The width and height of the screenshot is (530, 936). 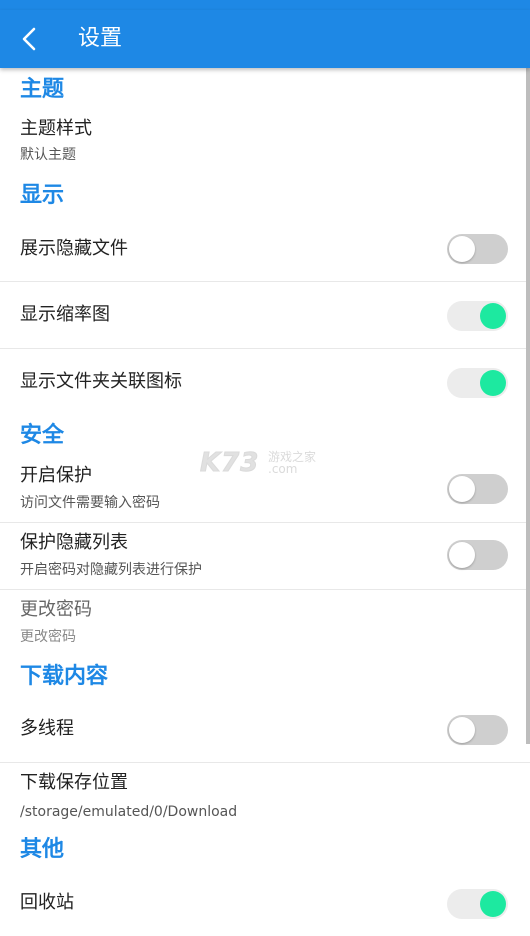 What do you see at coordinates (265, 729) in the screenshot?
I see `multithread-item: 多线程` at bounding box center [265, 729].